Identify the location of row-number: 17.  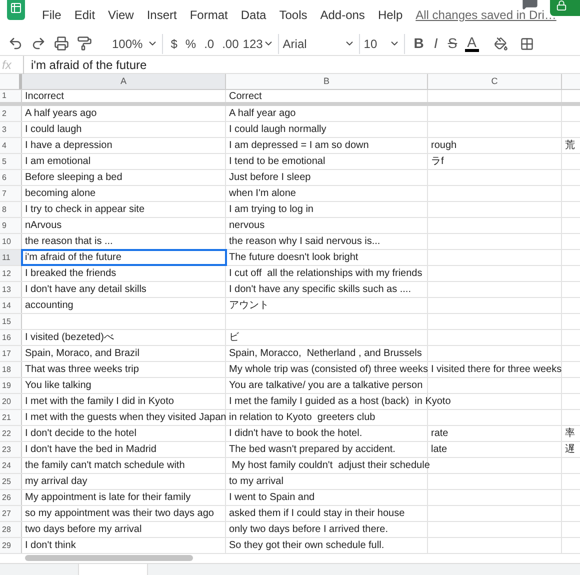
(11, 353).